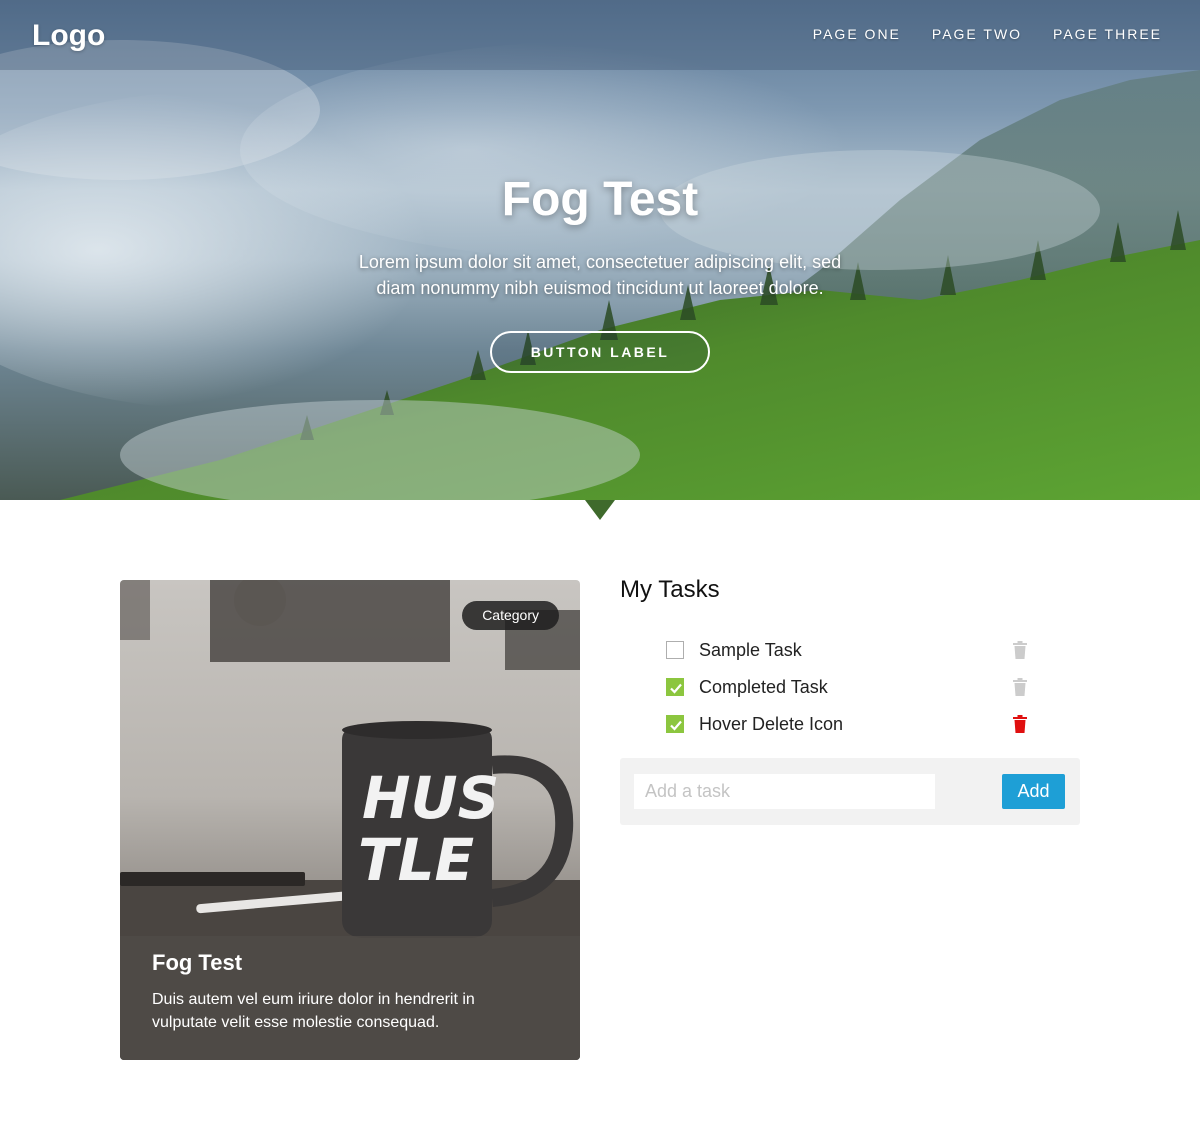 This screenshot has width=1200, height=1140. What do you see at coordinates (670, 589) in the screenshot?
I see `tasks-title: My Tasks` at bounding box center [670, 589].